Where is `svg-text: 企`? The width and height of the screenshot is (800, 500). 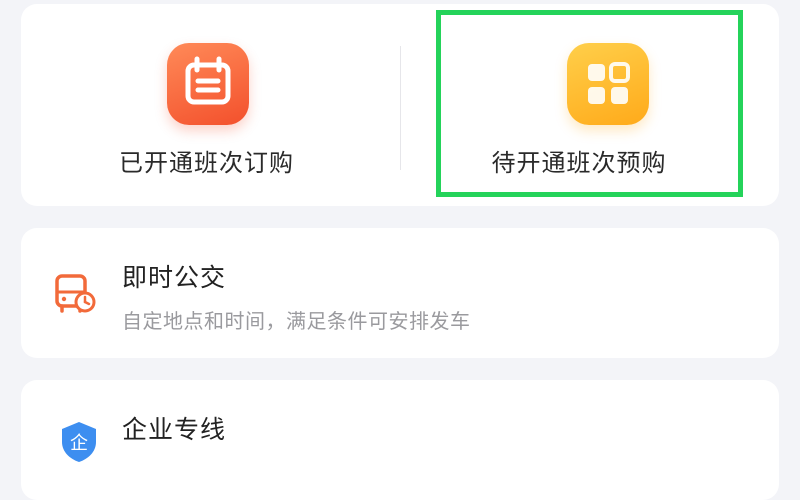
svg-text: 企 is located at coordinates (79, 443).